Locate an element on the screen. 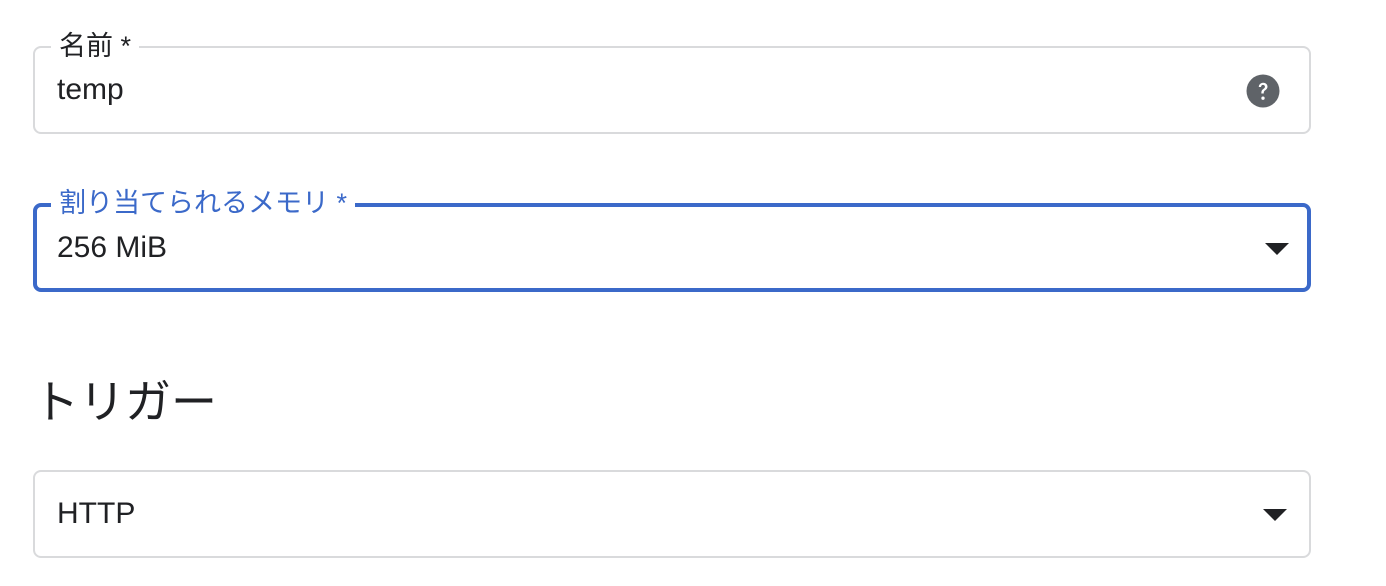  name-field-label: 名前 * is located at coordinates (95, 46).